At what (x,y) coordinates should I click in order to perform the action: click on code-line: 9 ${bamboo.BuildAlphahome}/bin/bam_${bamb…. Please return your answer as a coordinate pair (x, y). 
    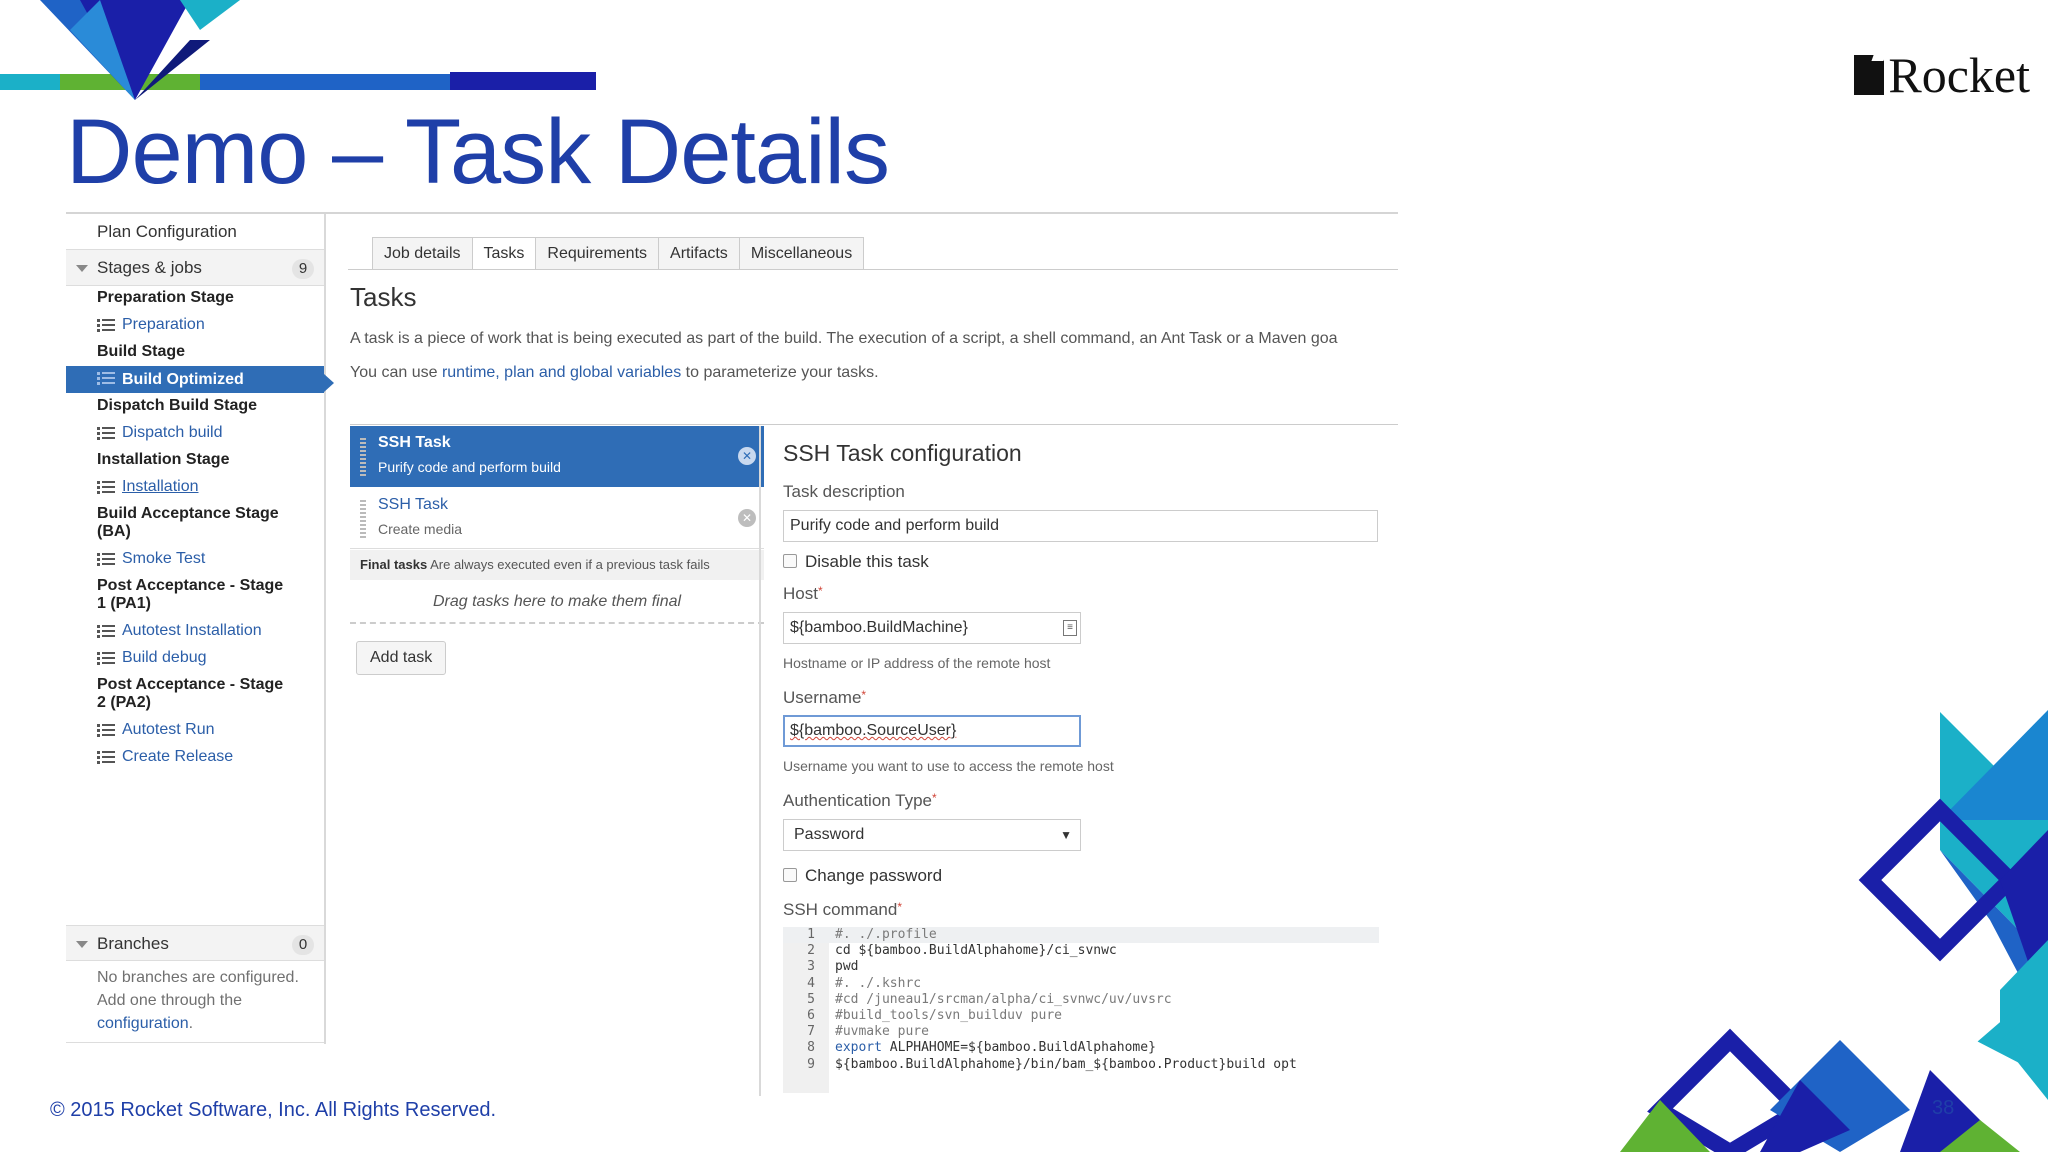
    Looking at the image, I should click on (1040, 1065).